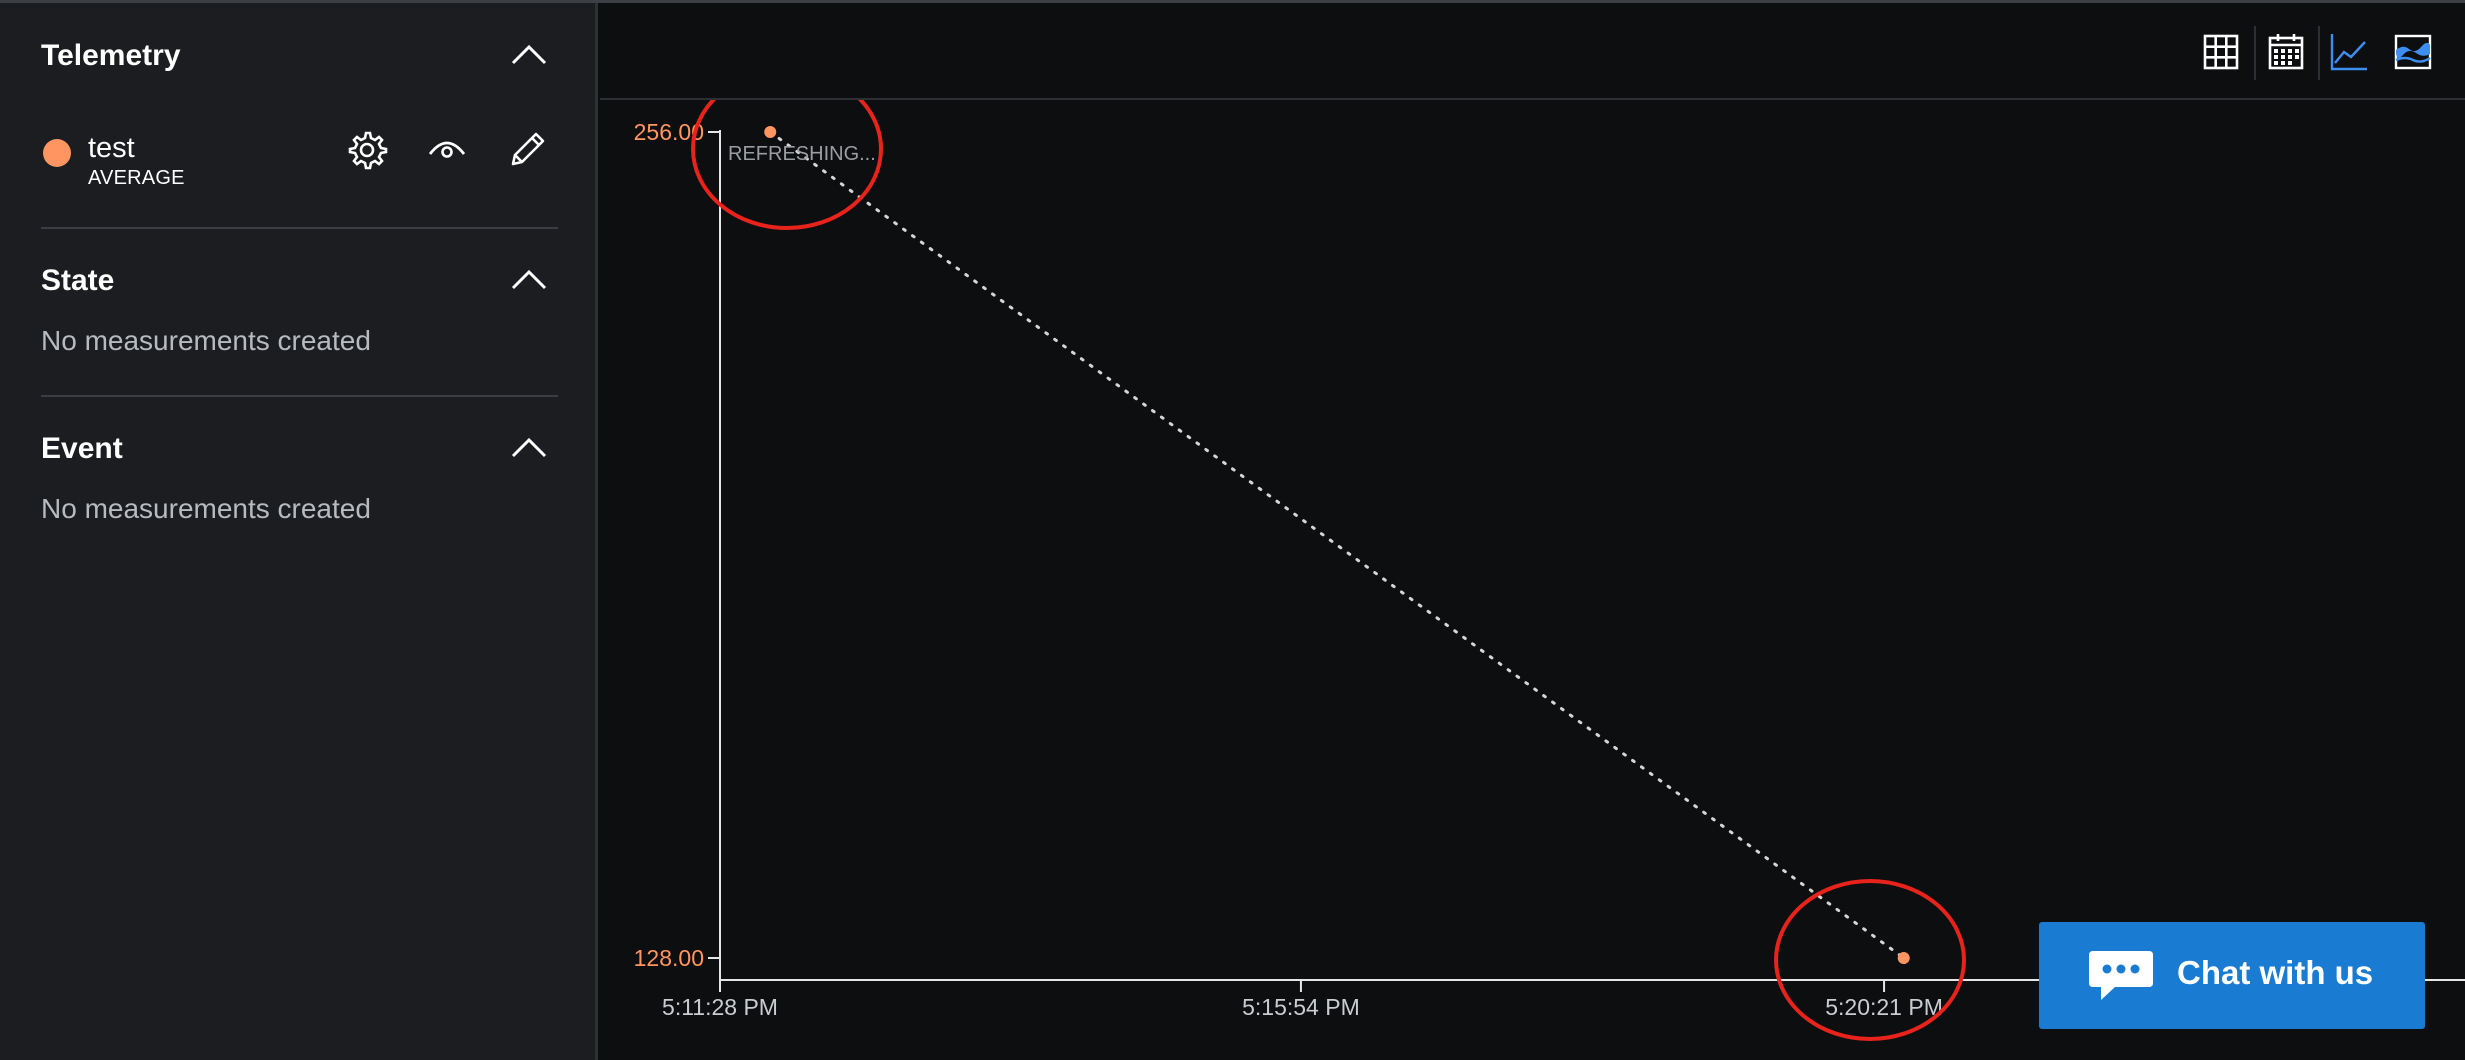 The height and width of the screenshot is (1060, 2465). Describe the element at coordinates (299, 449) in the screenshot. I see `event-header: Event` at that location.